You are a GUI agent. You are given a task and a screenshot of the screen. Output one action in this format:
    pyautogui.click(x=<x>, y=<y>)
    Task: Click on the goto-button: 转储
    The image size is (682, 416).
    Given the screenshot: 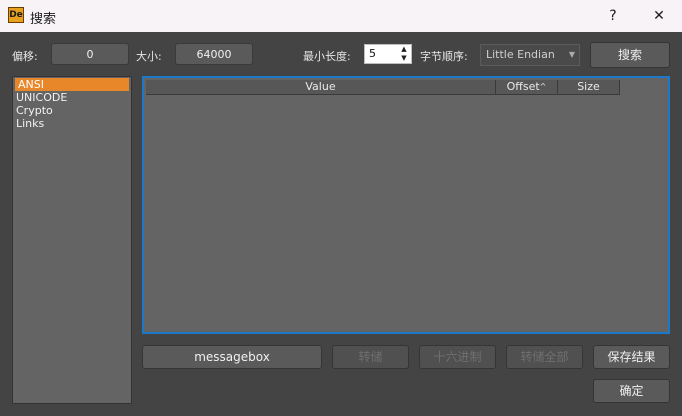 What is the action you would take?
    pyautogui.click(x=370, y=357)
    